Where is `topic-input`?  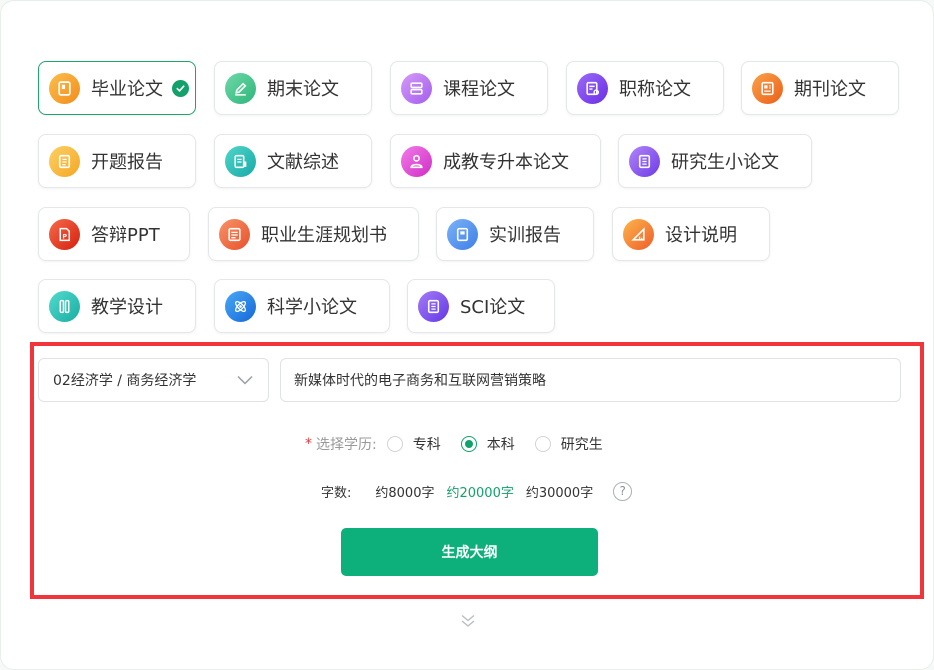
topic-input is located at coordinates (590, 380).